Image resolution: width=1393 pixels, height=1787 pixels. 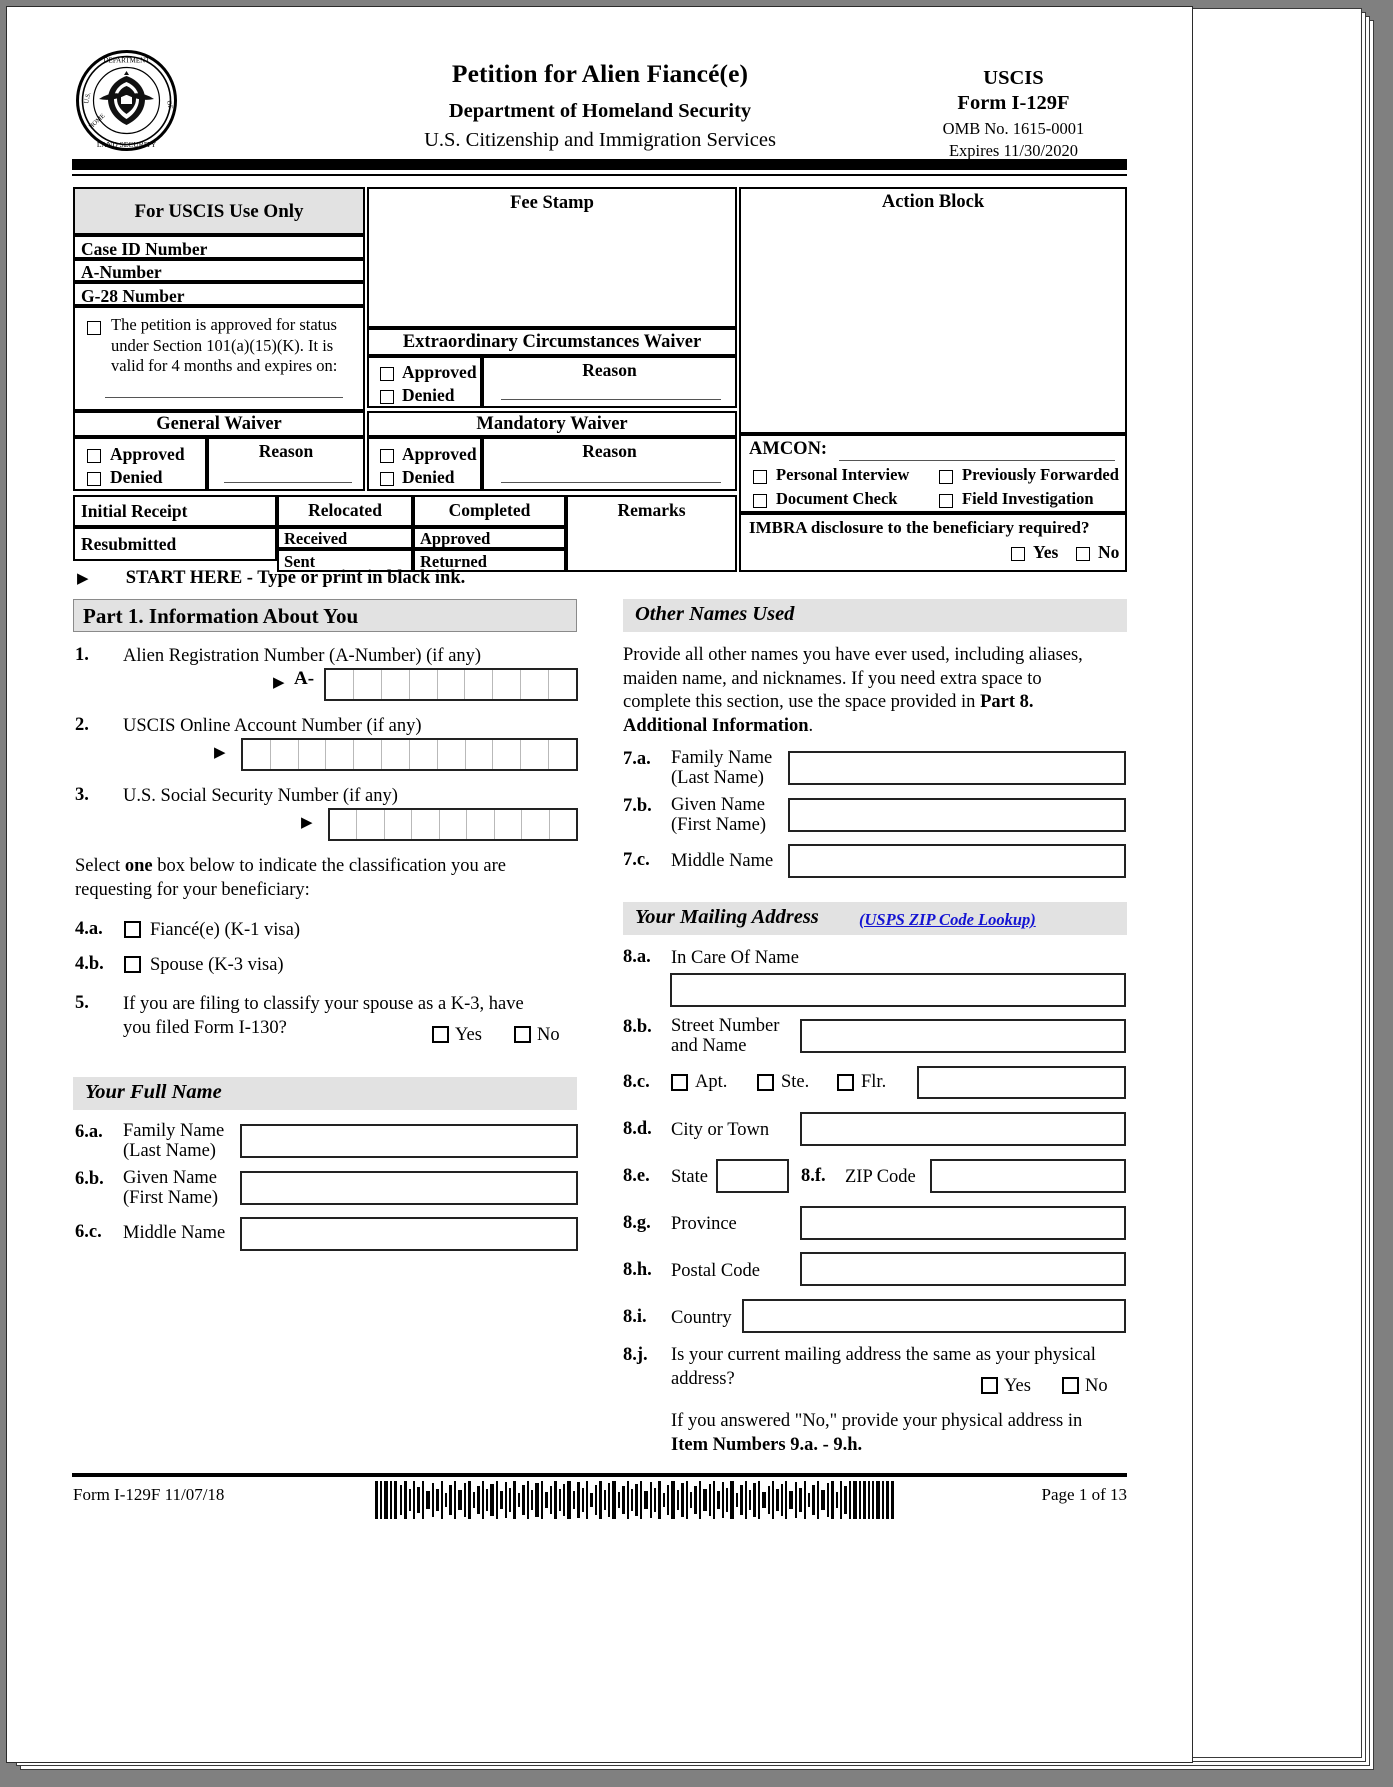 What do you see at coordinates (760, 501) in the screenshot?
I see `document-check-checkbox` at bounding box center [760, 501].